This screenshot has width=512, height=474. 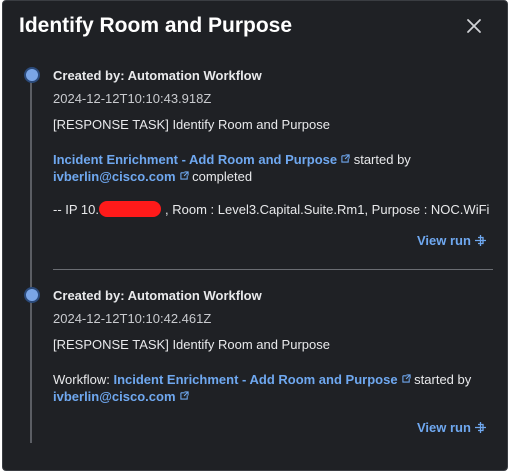 I want to click on user-line: ivberlin@cisco.com, so click(x=121, y=396).